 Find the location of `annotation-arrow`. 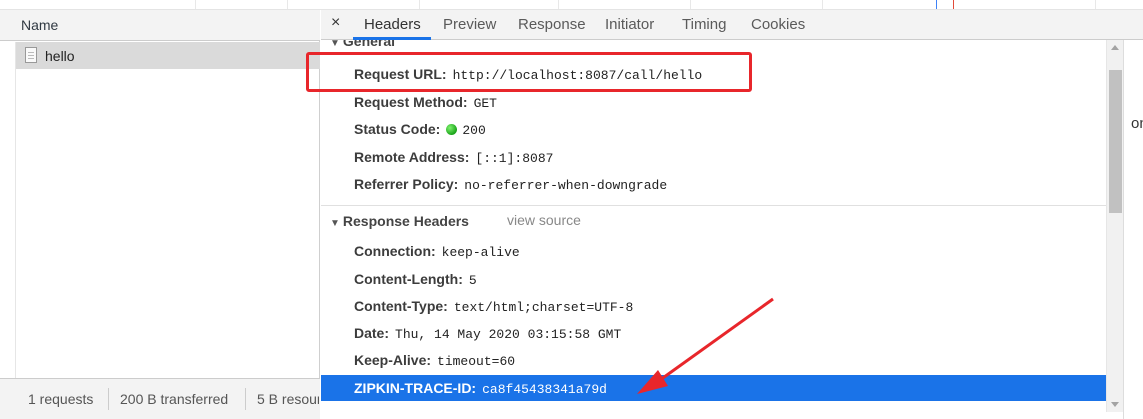

annotation-arrow is located at coordinates (705, 345).